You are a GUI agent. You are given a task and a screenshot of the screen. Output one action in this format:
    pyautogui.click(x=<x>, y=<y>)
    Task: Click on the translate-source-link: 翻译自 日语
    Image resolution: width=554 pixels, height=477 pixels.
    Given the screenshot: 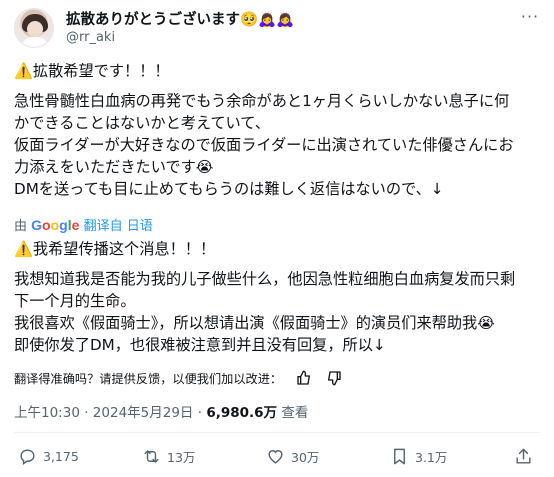 What is the action you would take?
    pyautogui.click(x=118, y=226)
    